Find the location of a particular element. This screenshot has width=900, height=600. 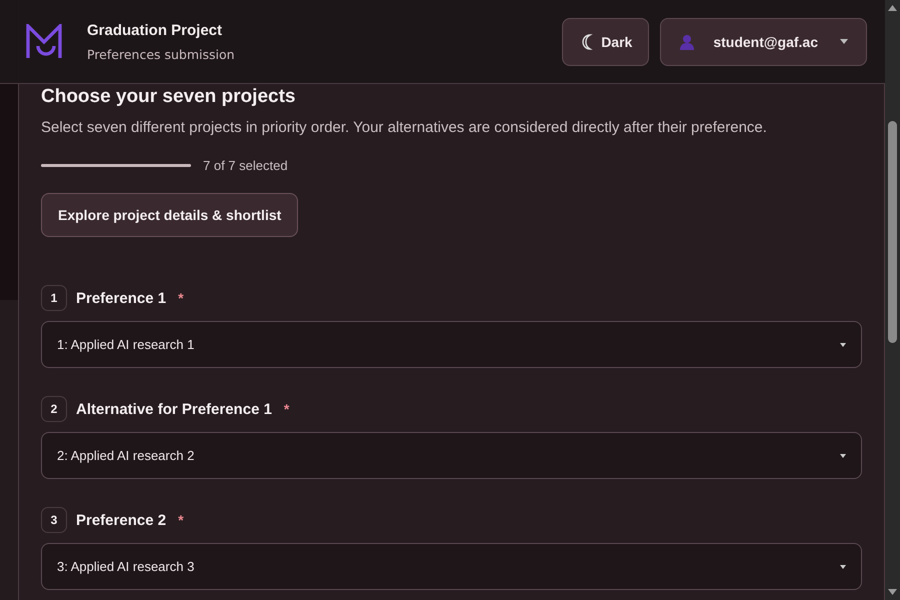

progress-label: 7 of 7 selected is located at coordinates (245, 165).